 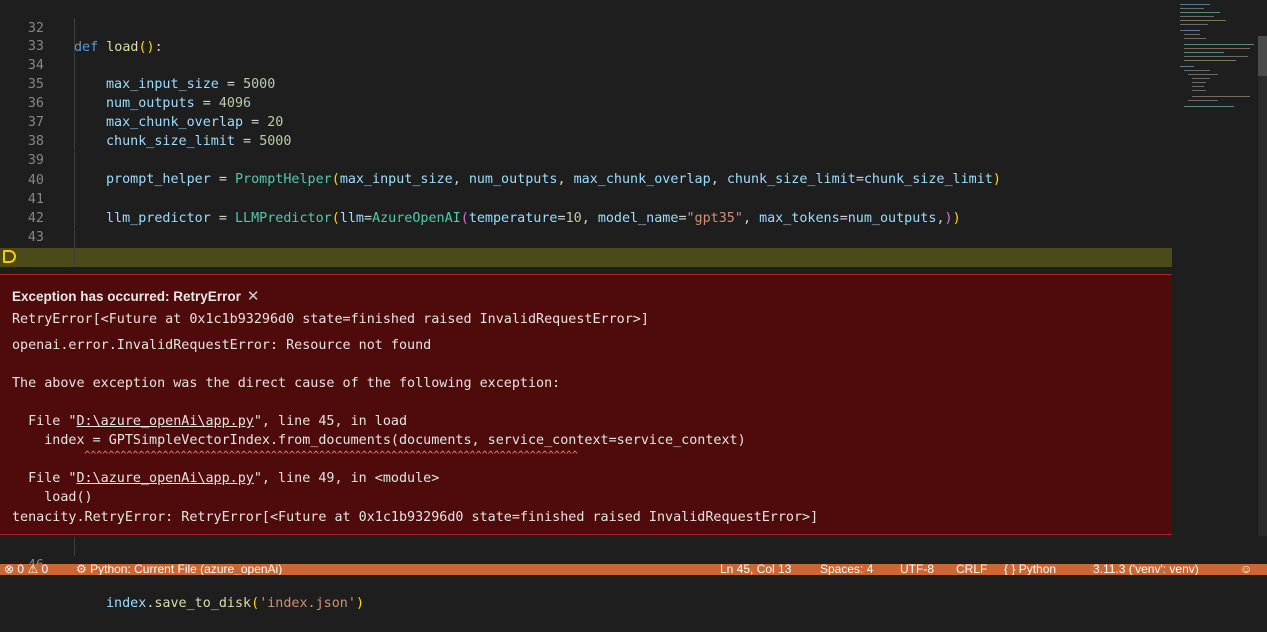 What do you see at coordinates (971, 569) in the screenshot?
I see `end-of-line: CRLF` at bounding box center [971, 569].